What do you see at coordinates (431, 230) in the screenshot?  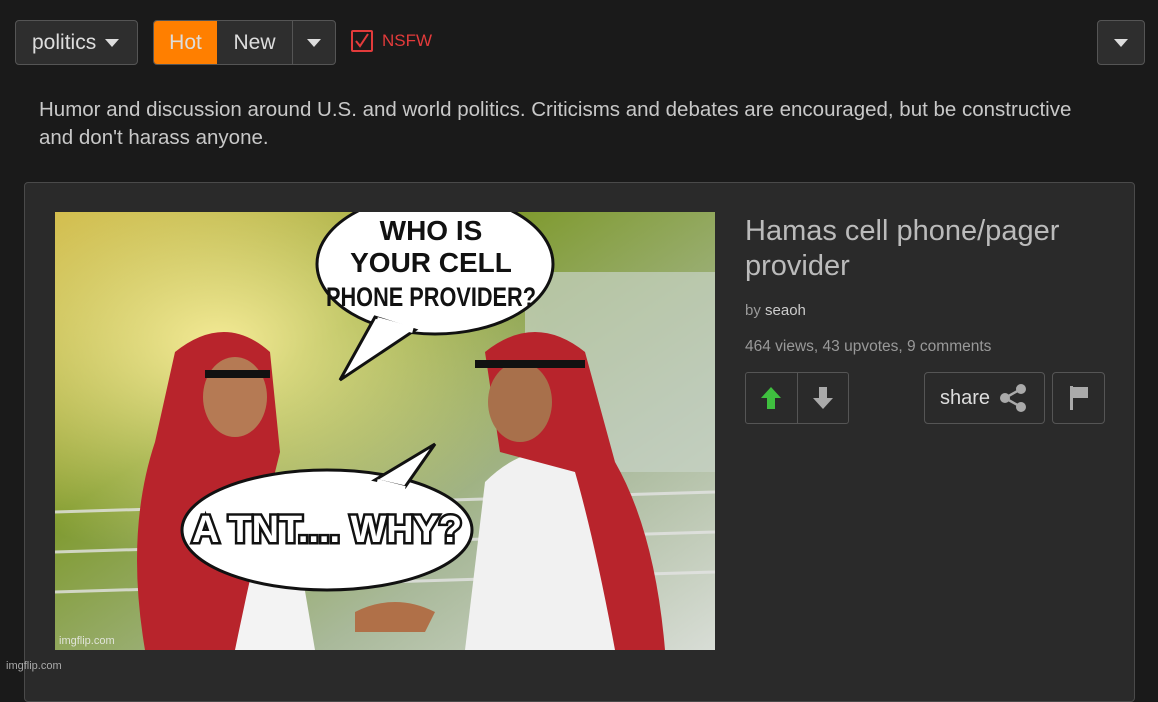 I see `meme-top-caption-line-1: WHO IS` at bounding box center [431, 230].